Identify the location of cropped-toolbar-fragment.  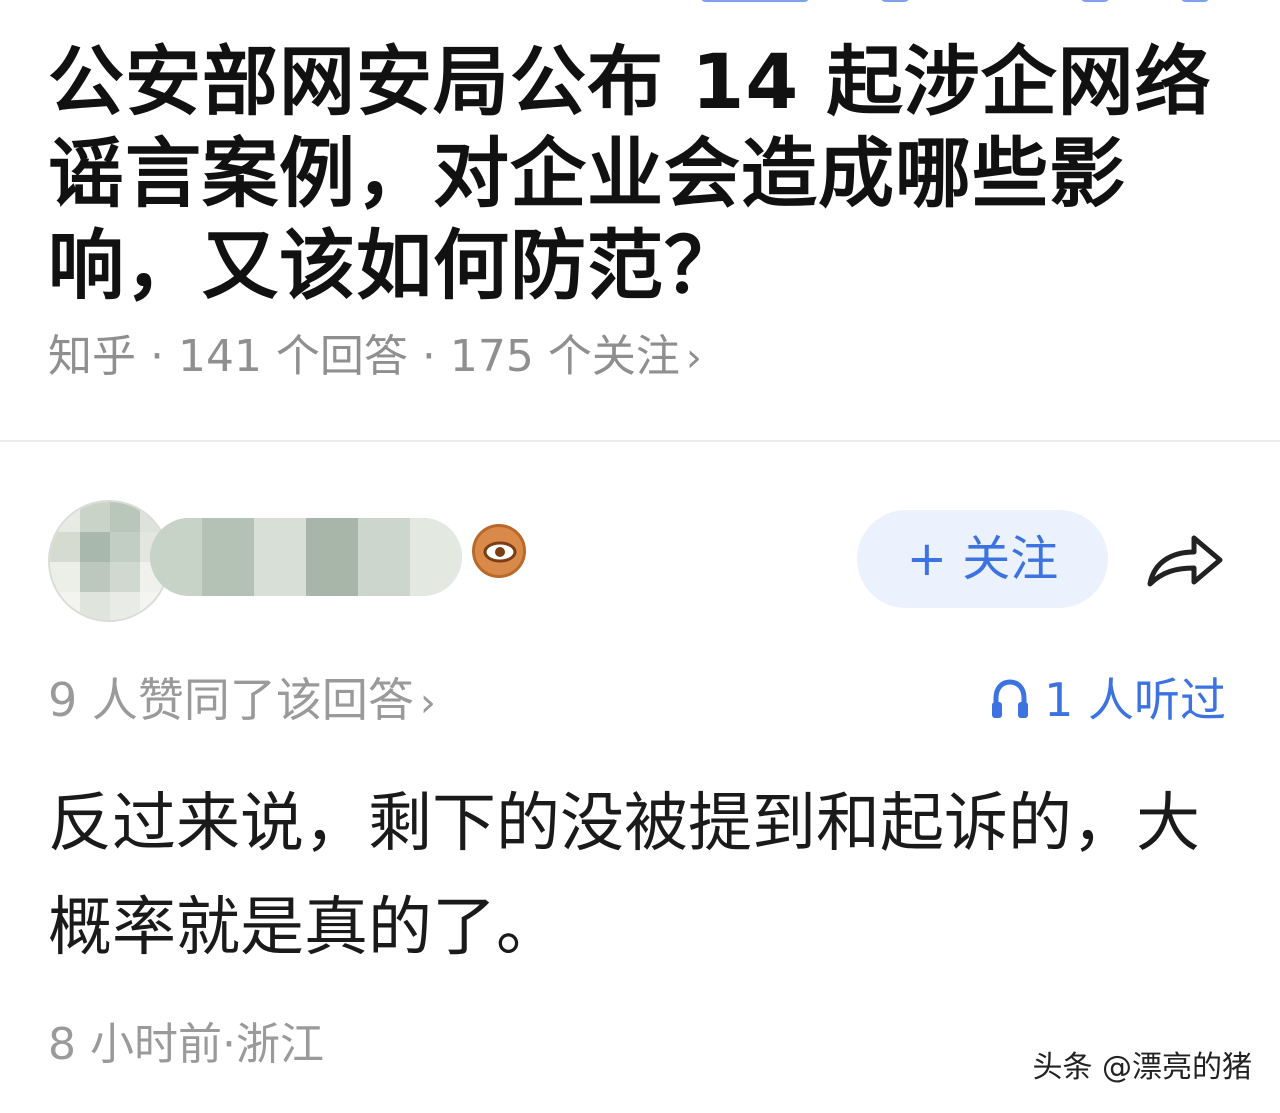
(950, 2).